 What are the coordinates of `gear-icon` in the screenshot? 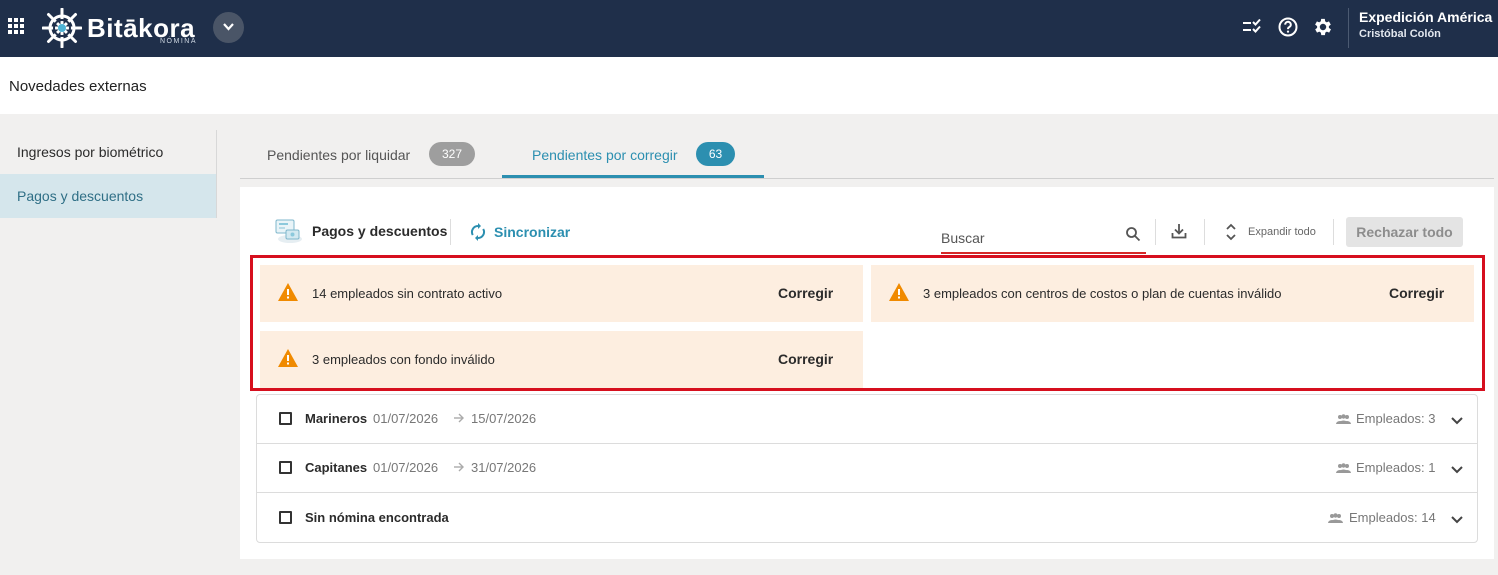 It's located at (1323, 27).